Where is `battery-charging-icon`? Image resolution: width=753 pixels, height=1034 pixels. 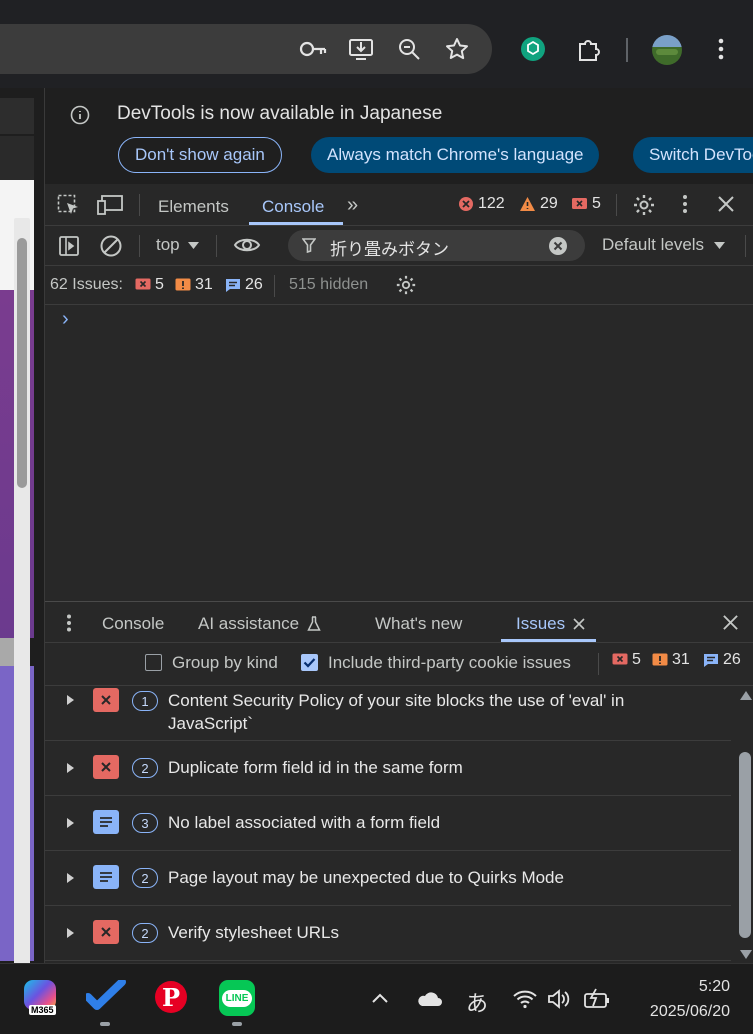
battery-charging-icon is located at coordinates (597, 999).